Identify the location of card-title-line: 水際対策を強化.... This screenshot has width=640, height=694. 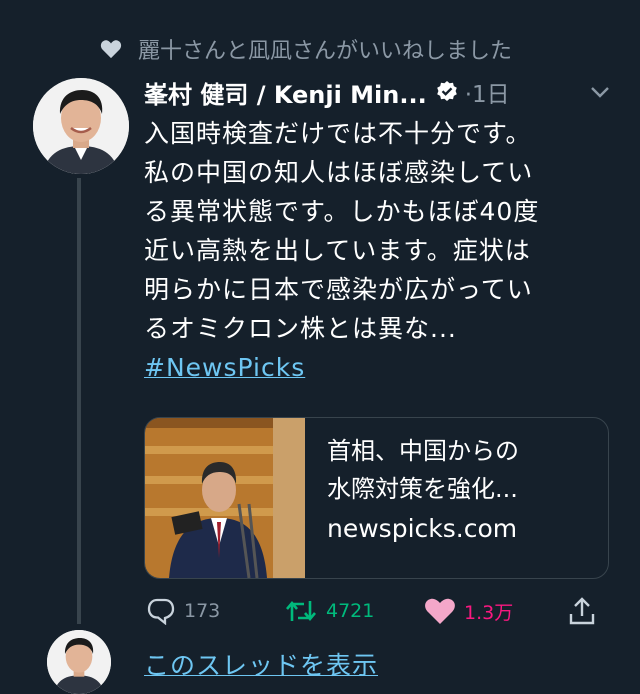
(422, 489).